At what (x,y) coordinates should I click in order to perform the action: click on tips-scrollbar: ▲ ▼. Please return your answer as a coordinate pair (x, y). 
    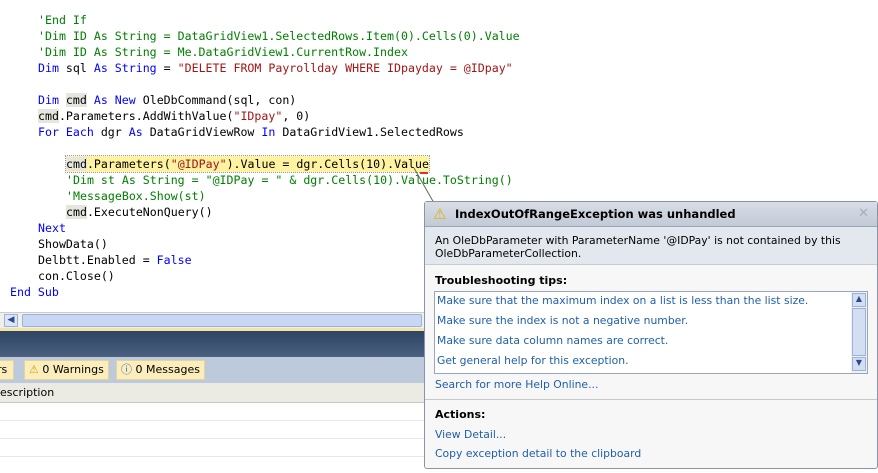
    Looking at the image, I should click on (859, 332).